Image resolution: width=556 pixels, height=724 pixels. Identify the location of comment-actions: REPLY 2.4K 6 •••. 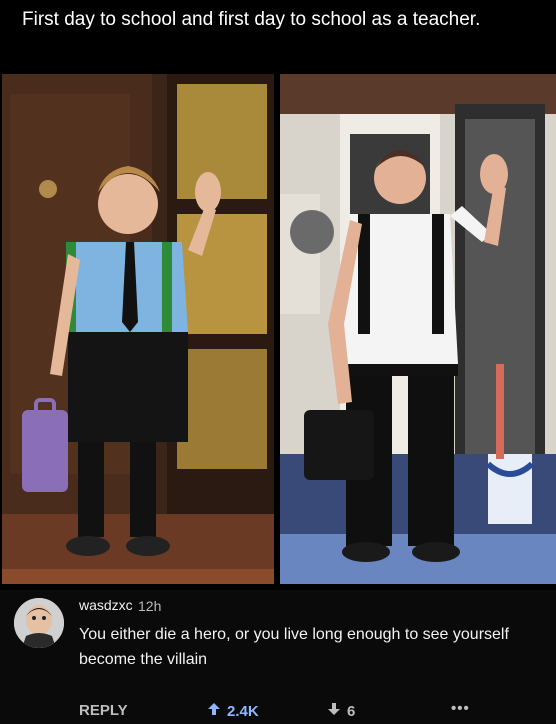
(314, 711).